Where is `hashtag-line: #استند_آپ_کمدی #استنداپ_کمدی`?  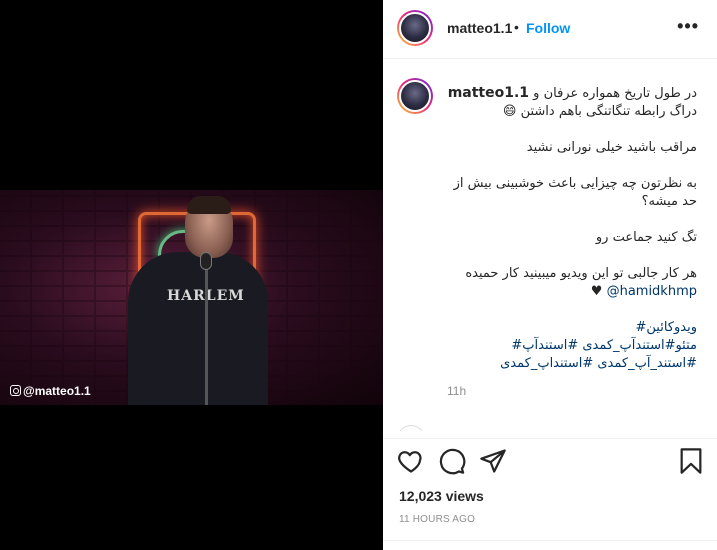
hashtag-line: #استند_آپ_کمدی #استنداپ_کمدی is located at coordinates (572, 364).